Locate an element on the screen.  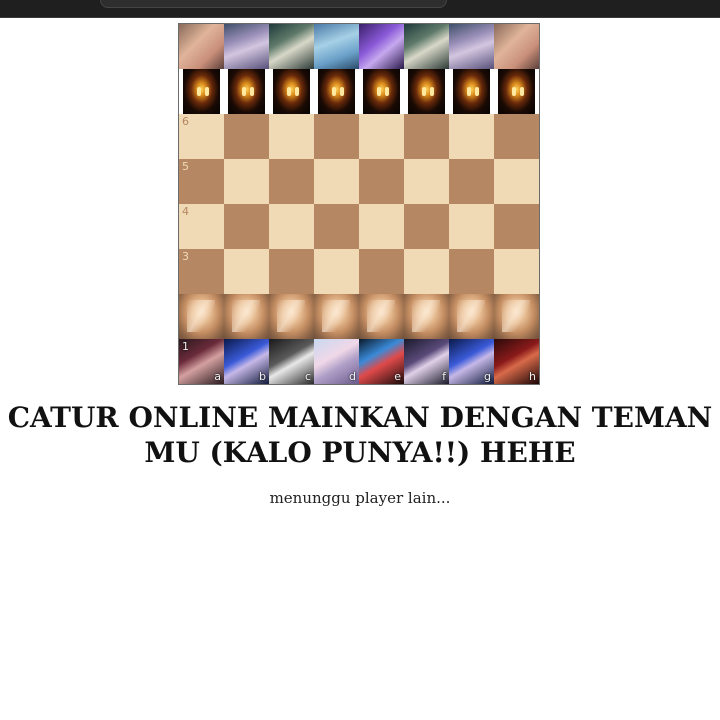
square-h4 is located at coordinates (516, 226).